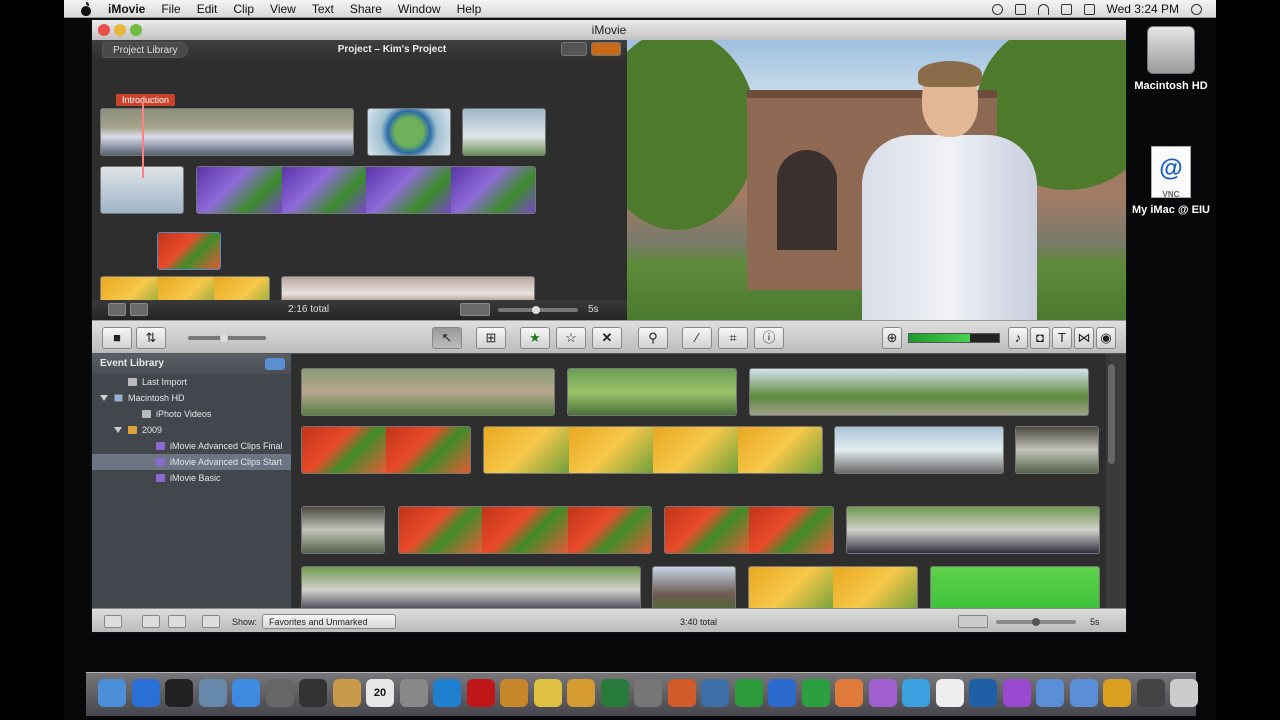 The height and width of the screenshot is (720, 1280). I want to click on project-view-options-button, so click(574, 49).